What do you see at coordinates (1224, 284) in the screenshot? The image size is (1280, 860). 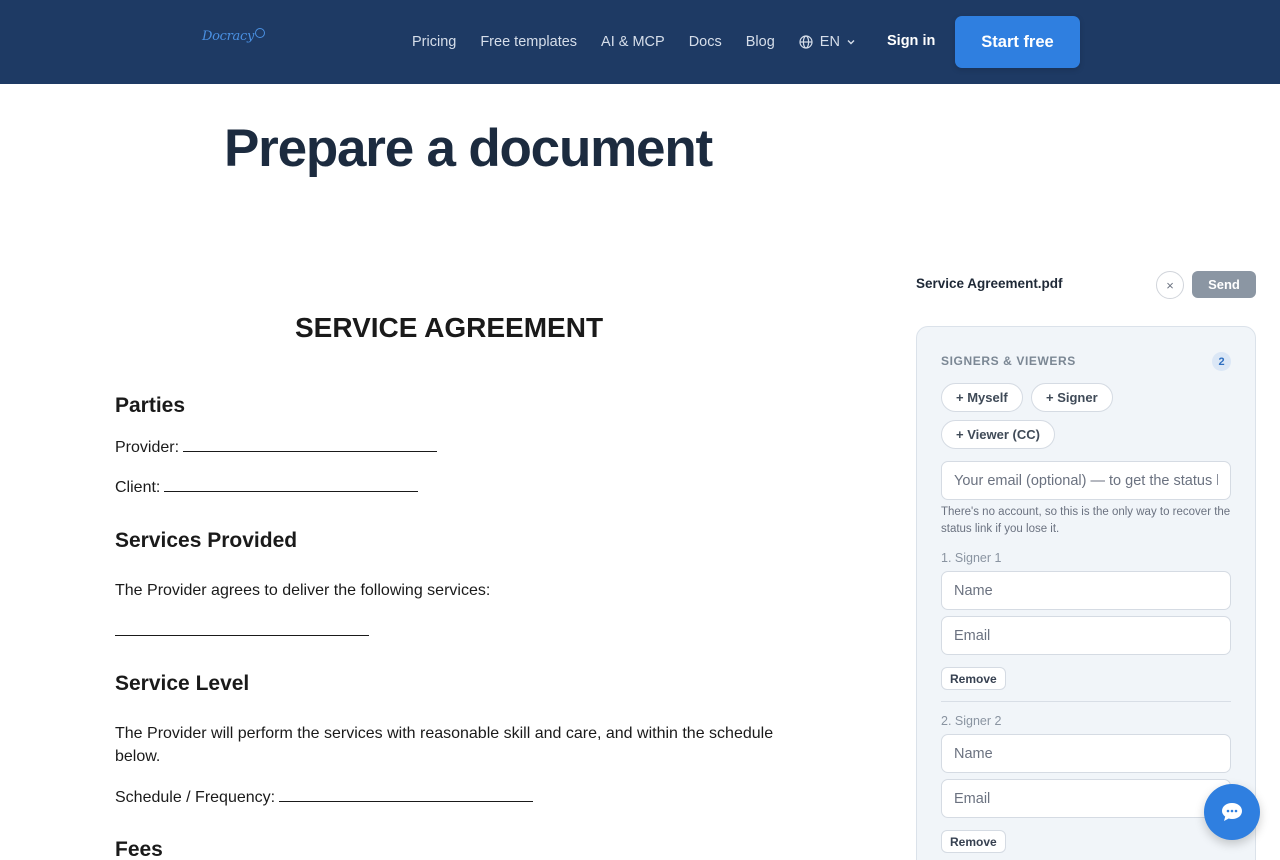 I see `send-button: Send` at bounding box center [1224, 284].